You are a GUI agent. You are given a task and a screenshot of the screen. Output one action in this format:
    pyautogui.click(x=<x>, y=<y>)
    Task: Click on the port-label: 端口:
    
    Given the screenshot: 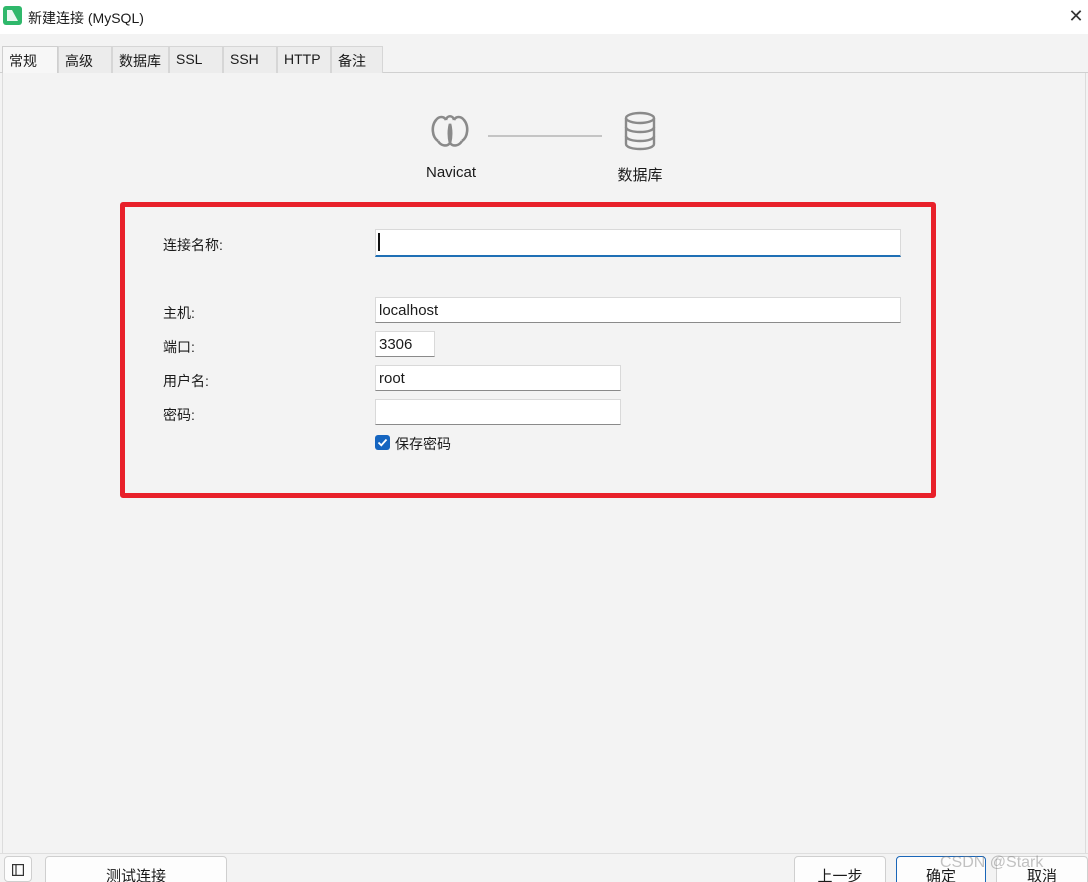 What is the action you would take?
    pyautogui.click(x=179, y=347)
    